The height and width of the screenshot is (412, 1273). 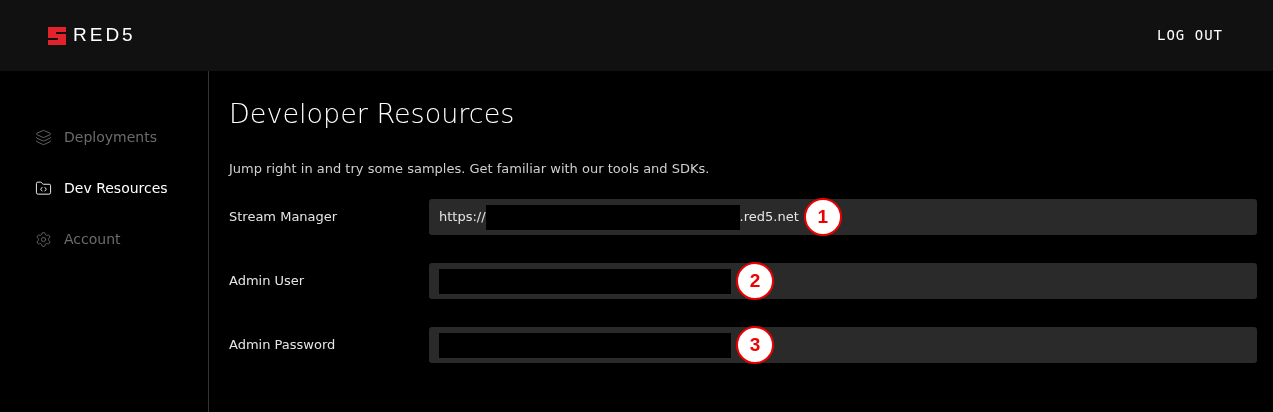 What do you see at coordinates (372, 114) in the screenshot?
I see `page-title: Developer Resources` at bounding box center [372, 114].